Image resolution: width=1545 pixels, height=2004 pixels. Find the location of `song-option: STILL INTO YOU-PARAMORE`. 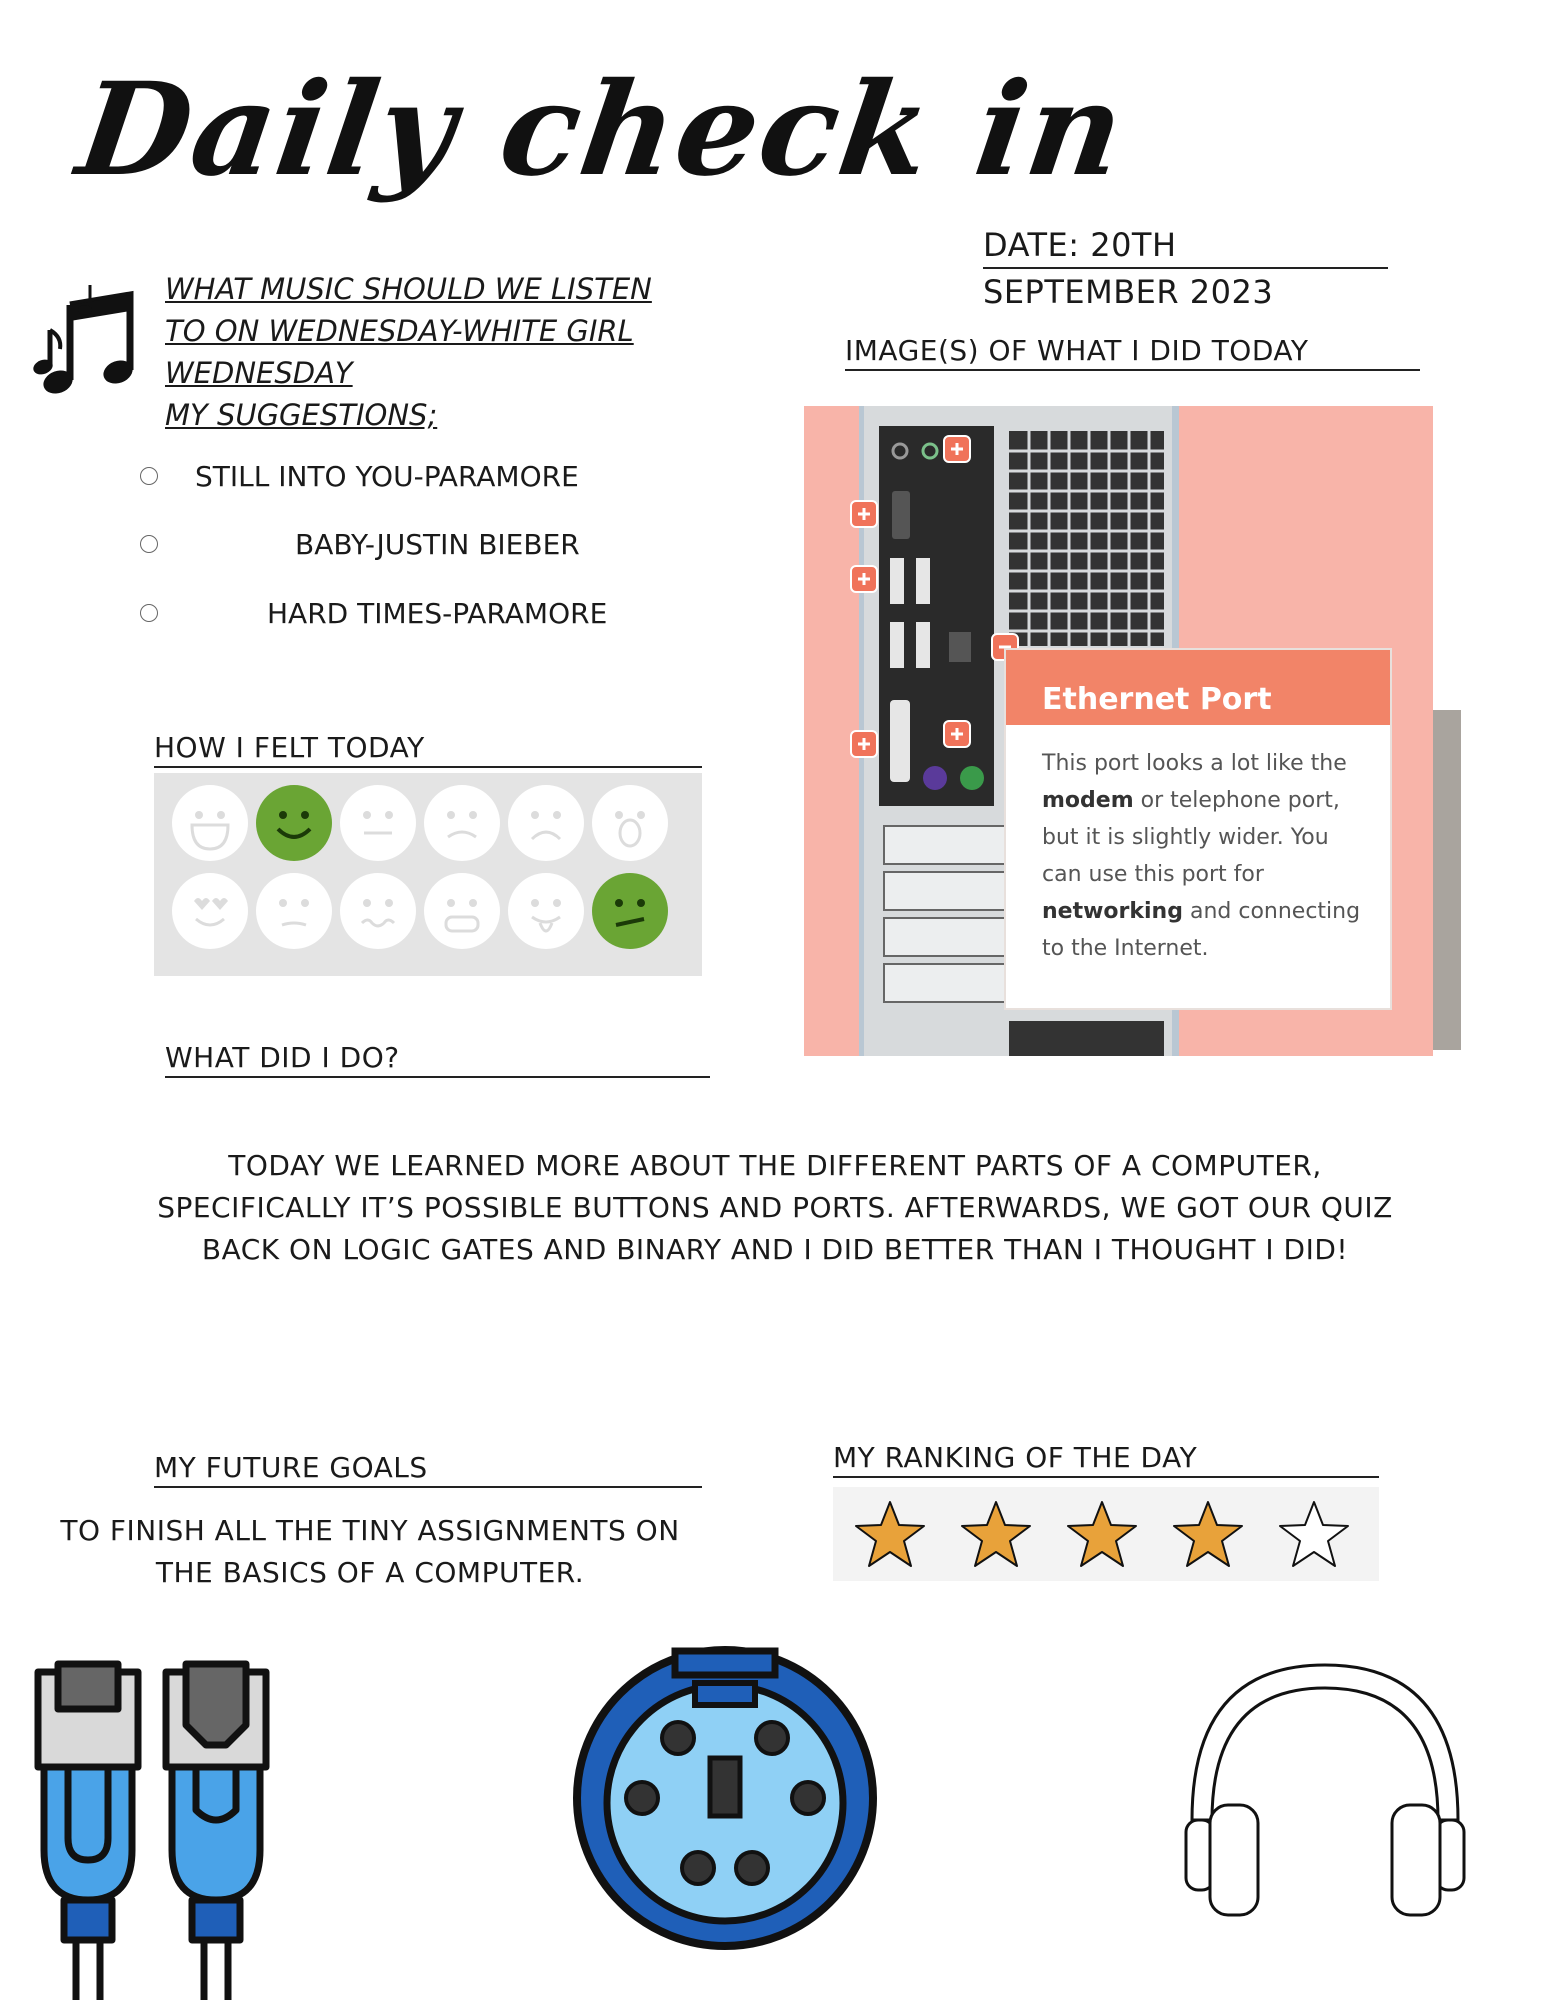

song-option: STILL INTO YOU-PARAMORE is located at coordinates (420, 477).